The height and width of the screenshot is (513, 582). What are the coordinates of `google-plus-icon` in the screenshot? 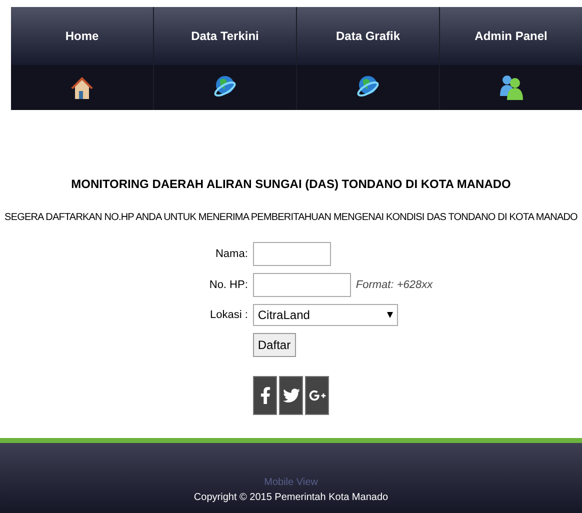 It's located at (317, 395).